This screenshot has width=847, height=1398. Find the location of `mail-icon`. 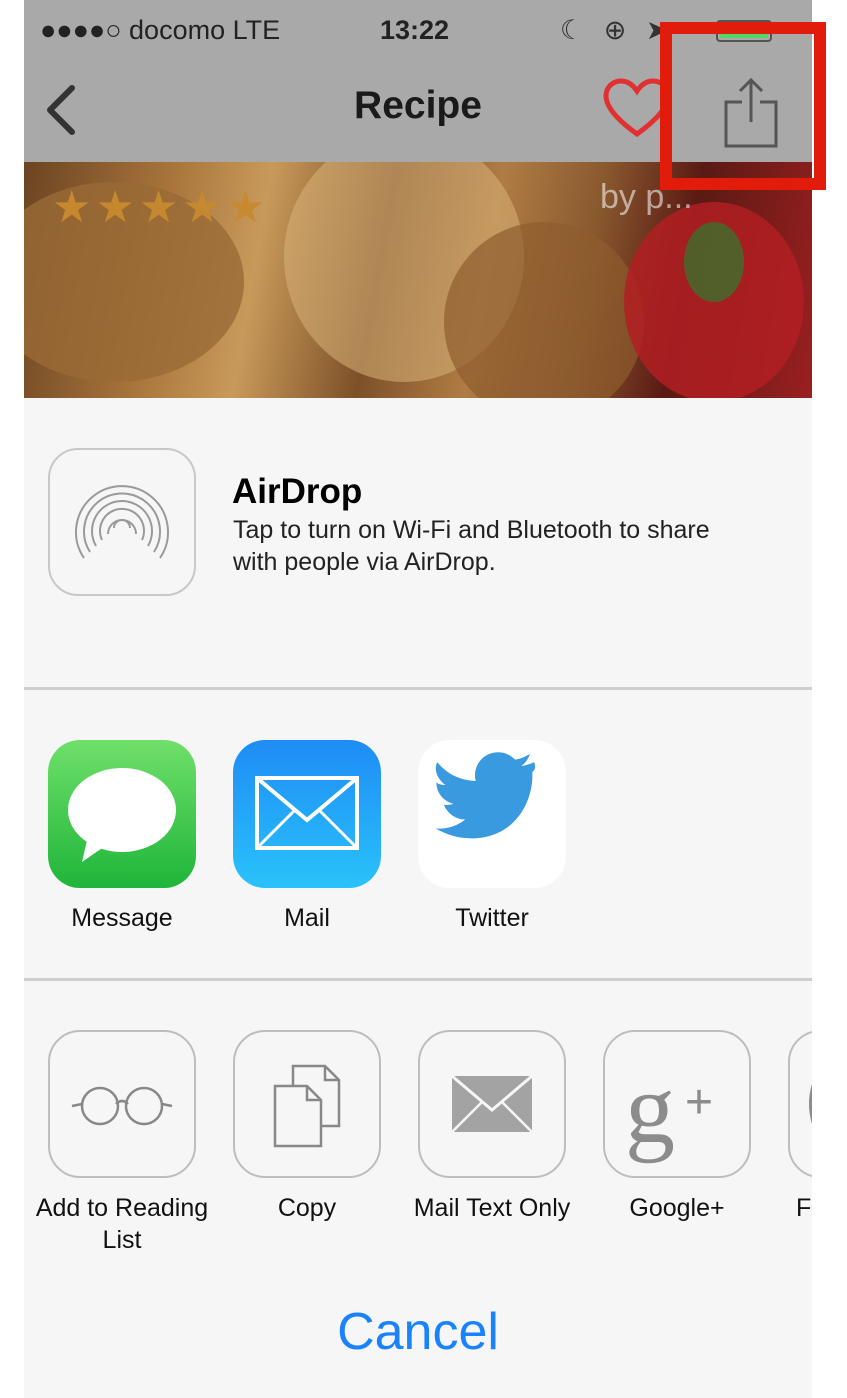

mail-icon is located at coordinates (307, 814).